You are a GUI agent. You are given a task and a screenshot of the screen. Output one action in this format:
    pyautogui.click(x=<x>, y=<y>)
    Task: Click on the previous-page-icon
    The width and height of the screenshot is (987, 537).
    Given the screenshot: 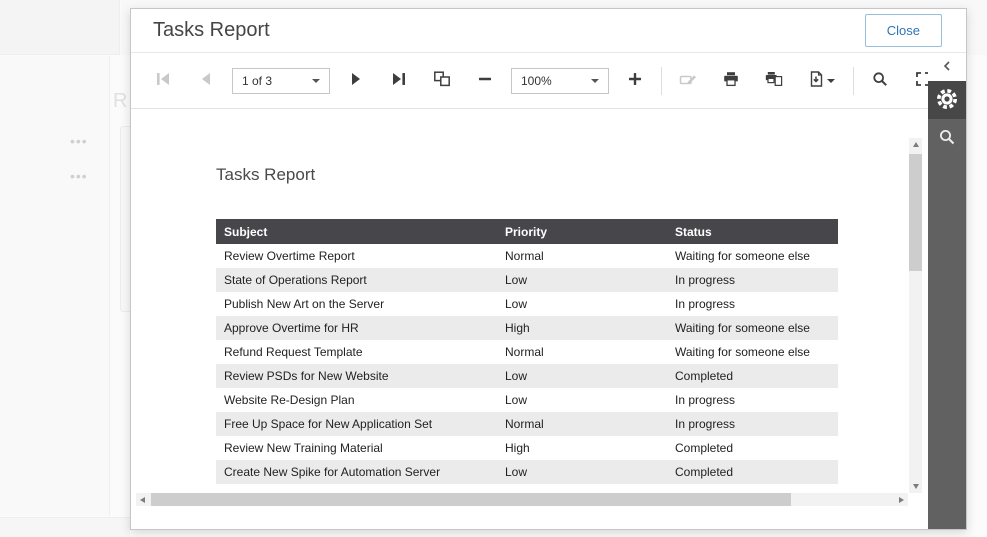 What is the action you would take?
    pyautogui.click(x=206, y=80)
    